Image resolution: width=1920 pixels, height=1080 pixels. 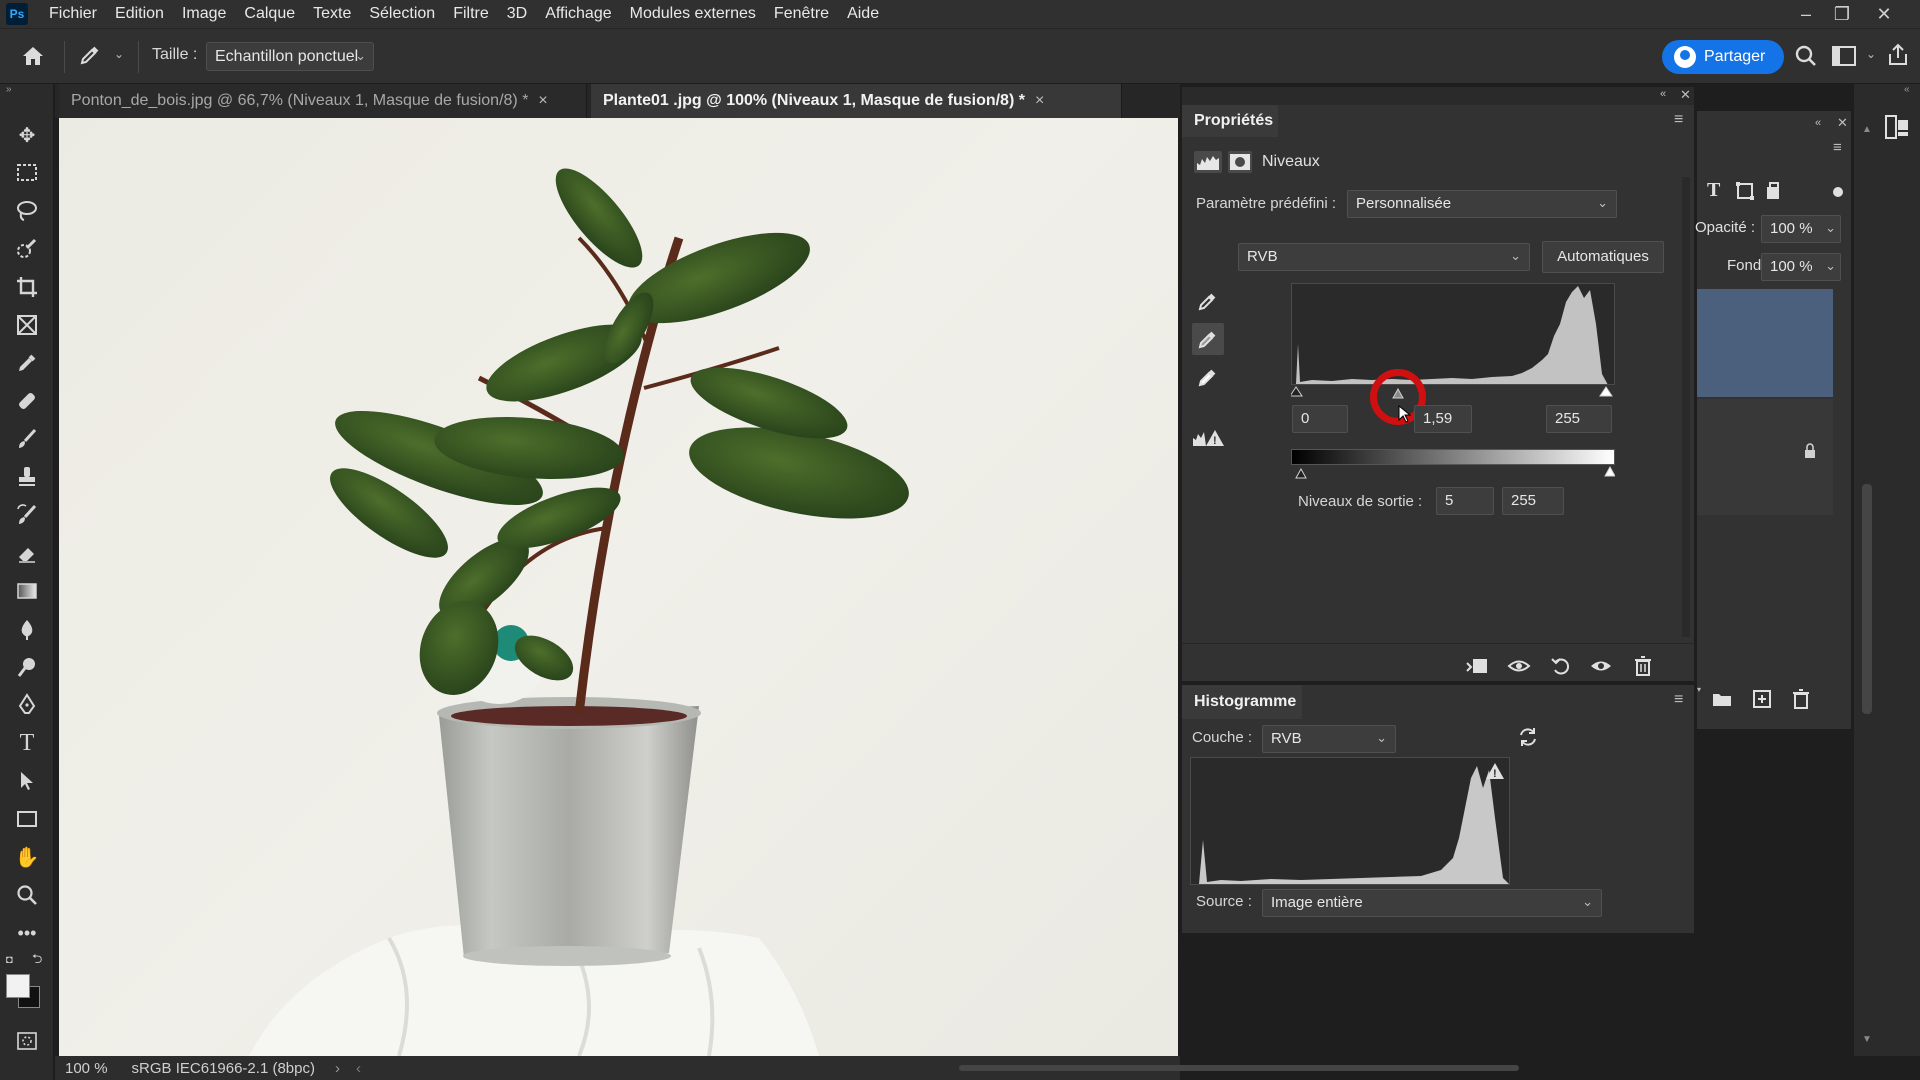 What do you see at coordinates (1838, 192) in the screenshot?
I see `filter-toggle-icon` at bounding box center [1838, 192].